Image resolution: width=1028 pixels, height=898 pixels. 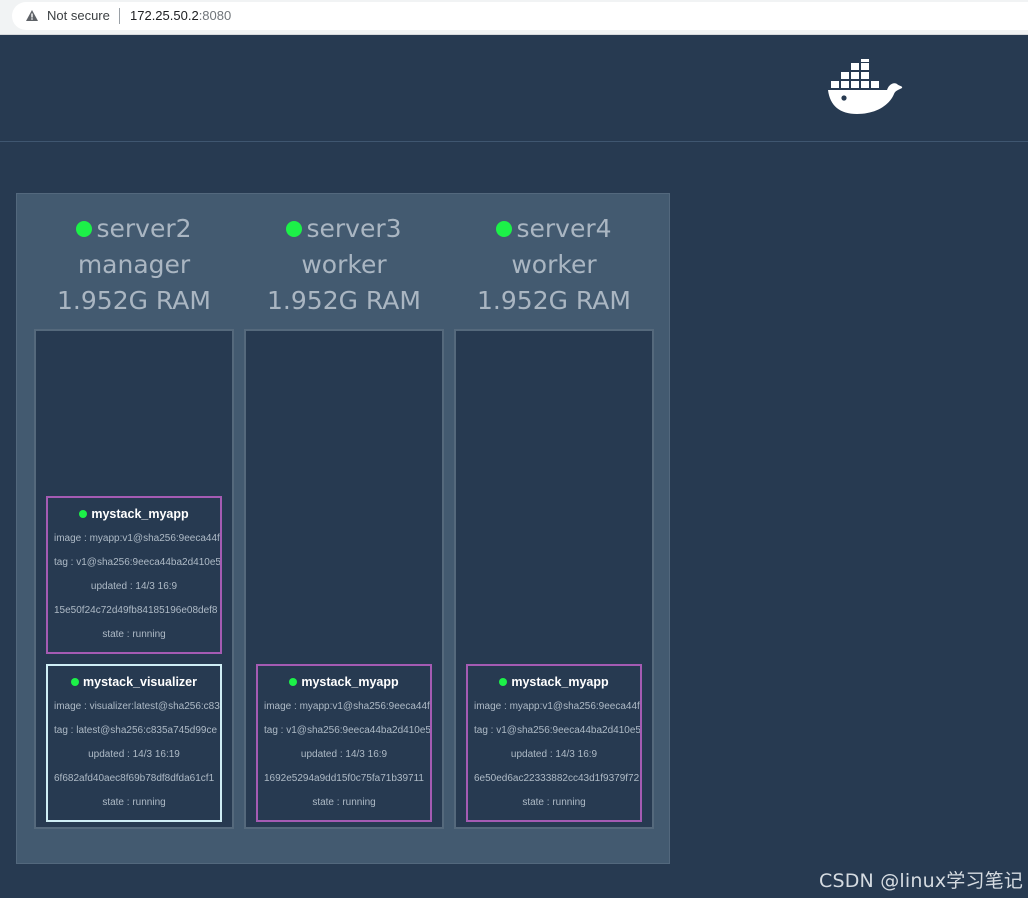 I want to click on omnibox: Not secure 172.25.50.2:8080, so click(x=520, y=16).